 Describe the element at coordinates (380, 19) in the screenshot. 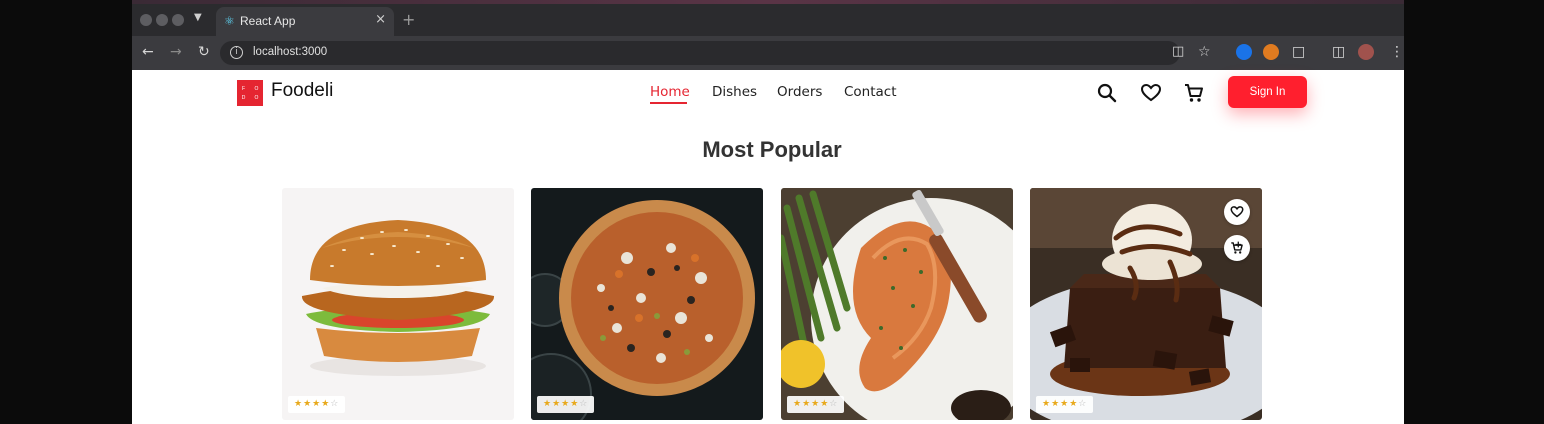

I see `tab-close-icon: ×` at that location.